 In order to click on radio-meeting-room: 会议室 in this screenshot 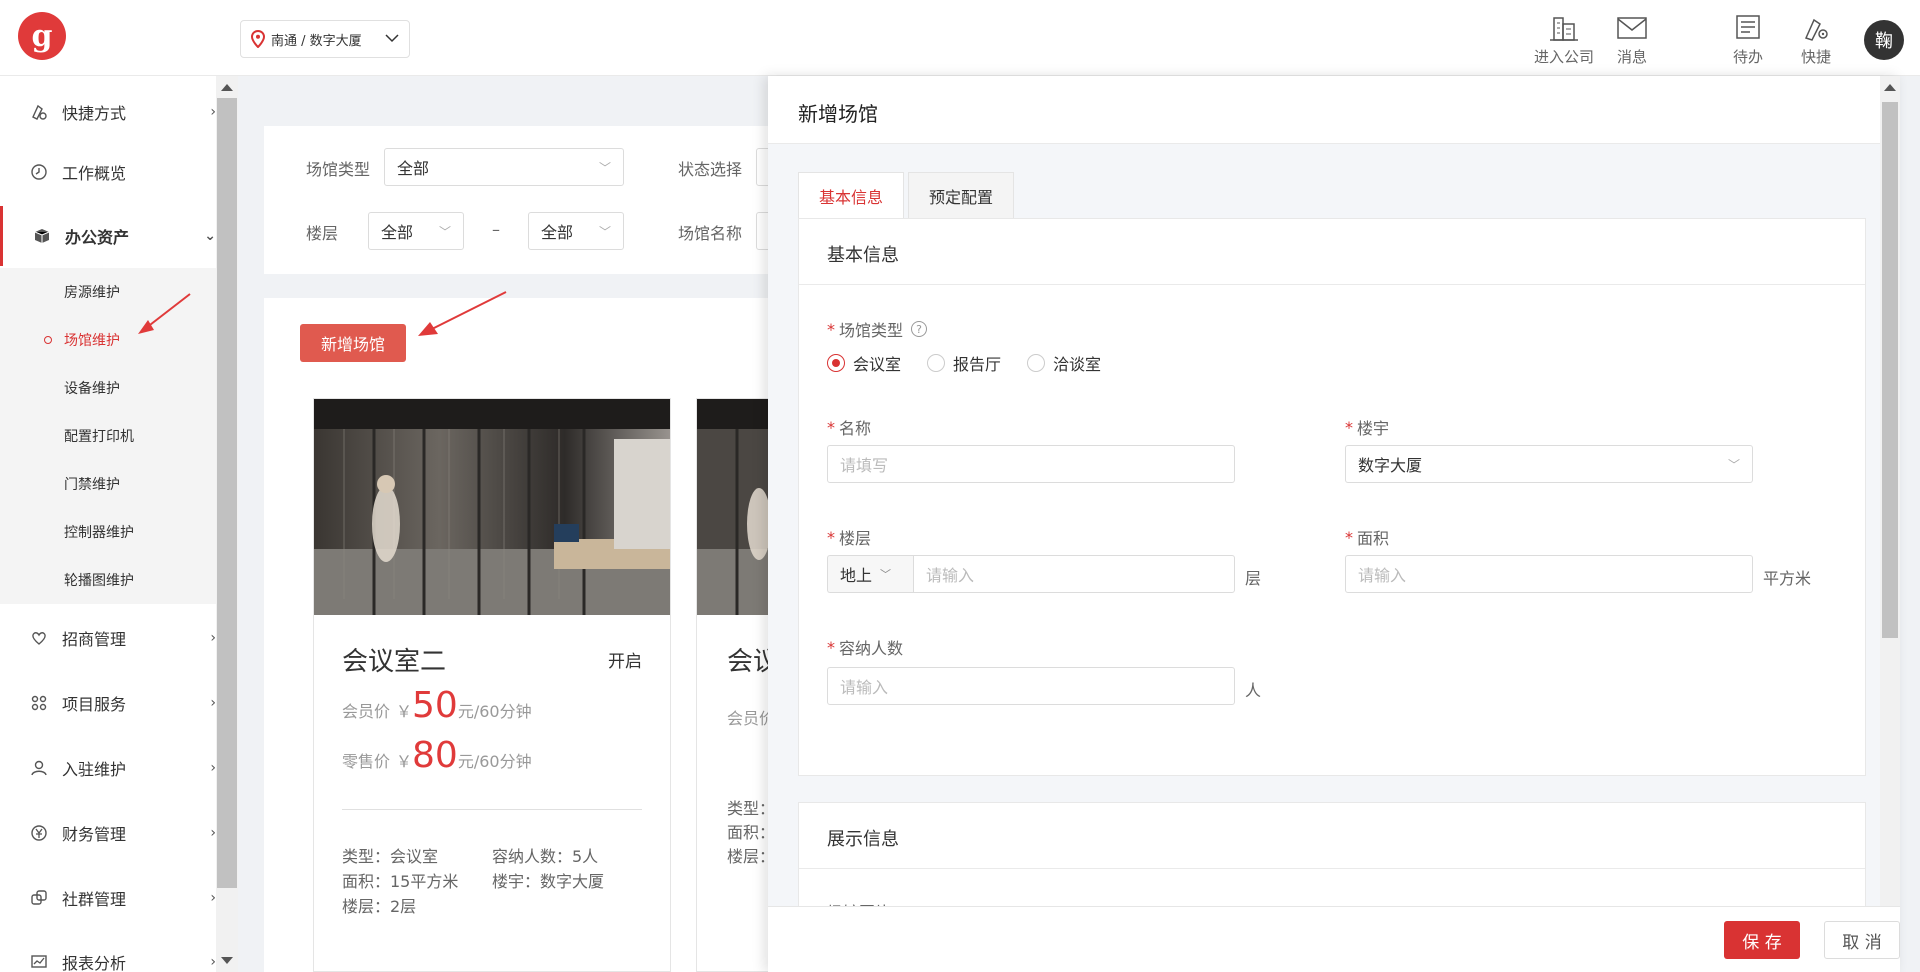, I will do `click(864, 363)`.